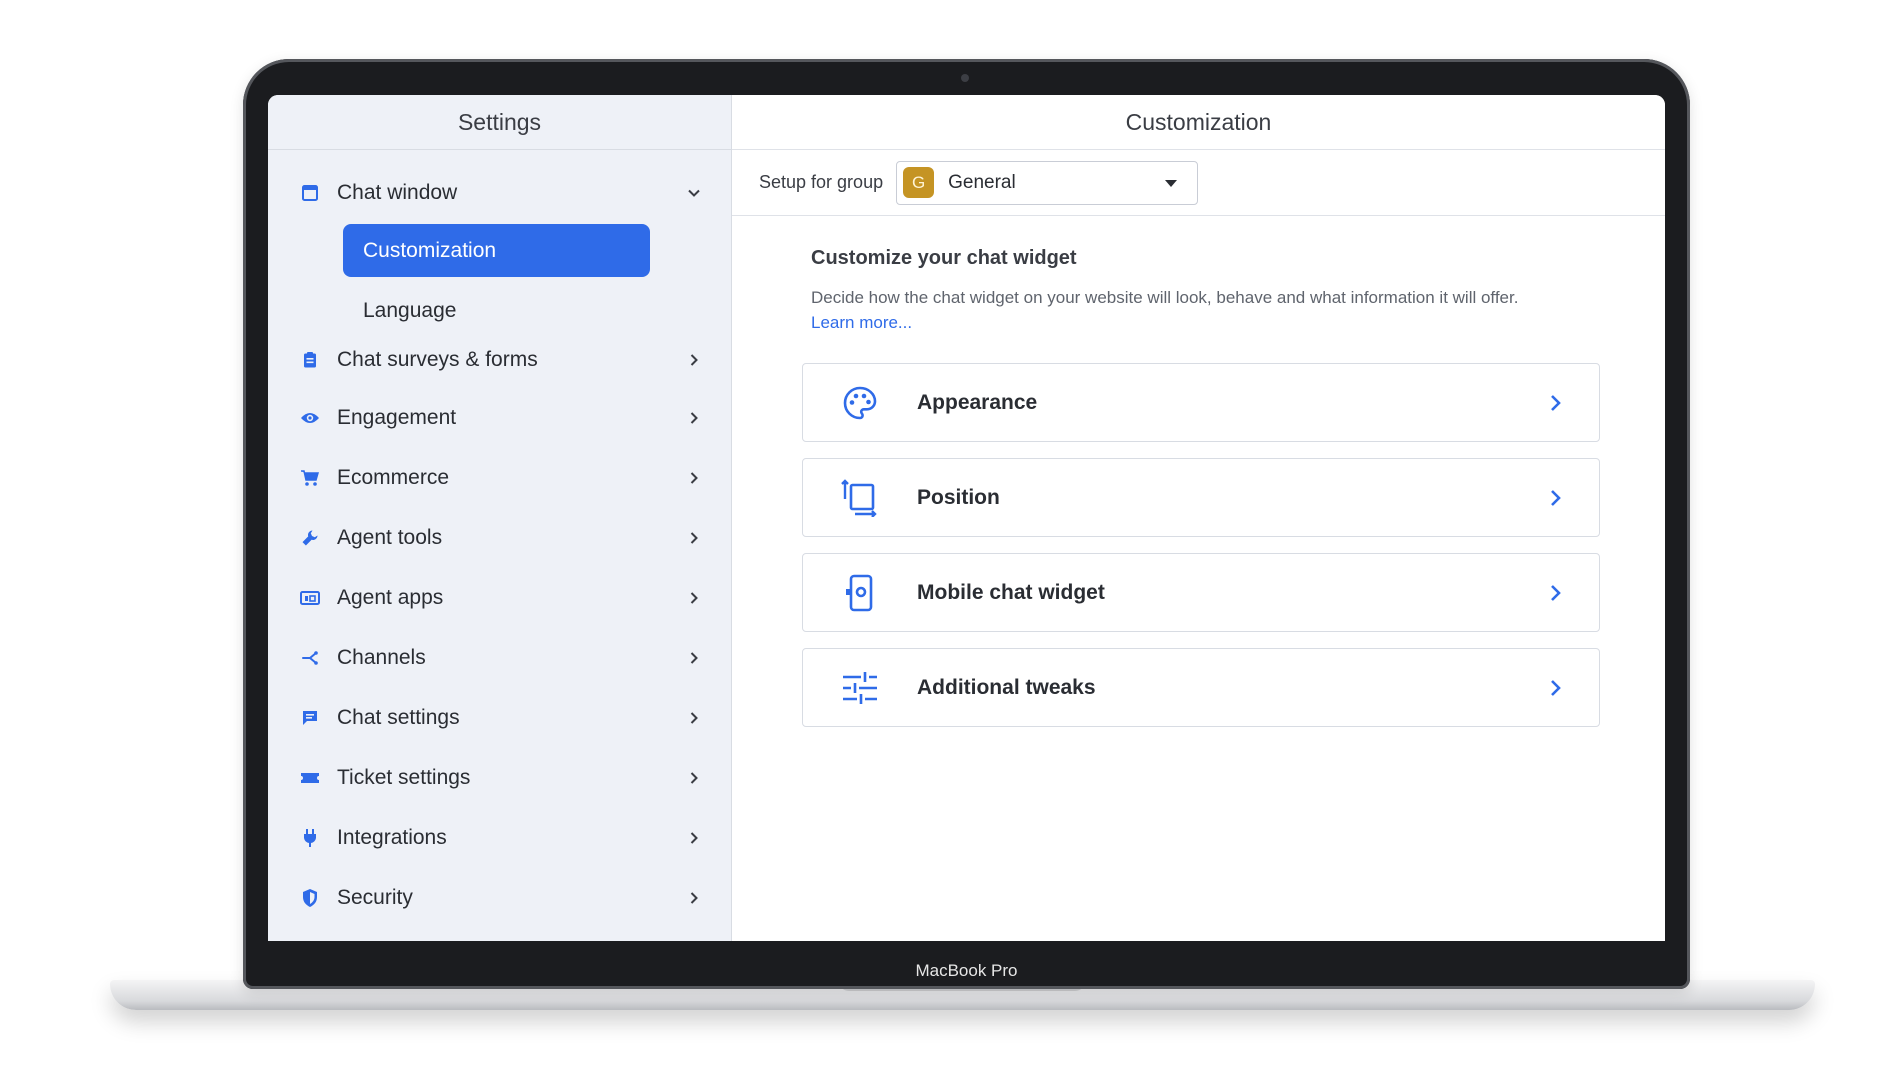  I want to click on card-label: Additional tweaks, so click(1006, 687).